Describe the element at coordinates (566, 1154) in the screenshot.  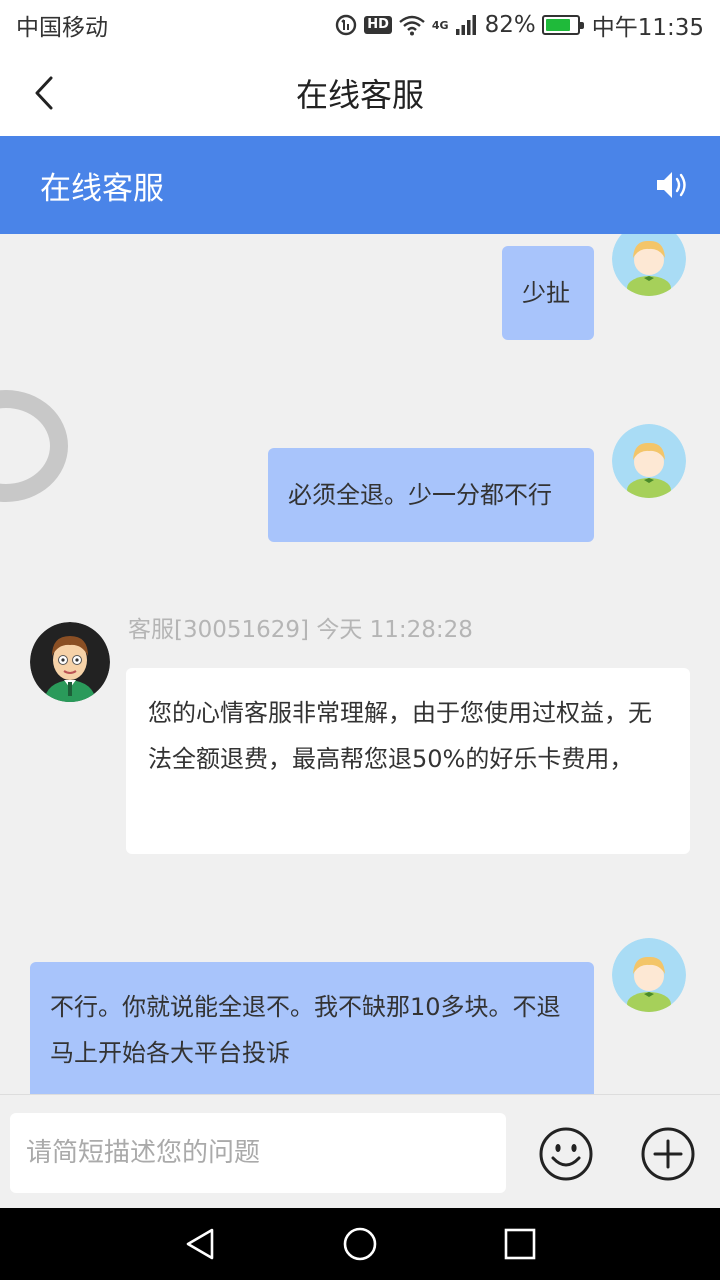
I see `emoji-button` at that location.